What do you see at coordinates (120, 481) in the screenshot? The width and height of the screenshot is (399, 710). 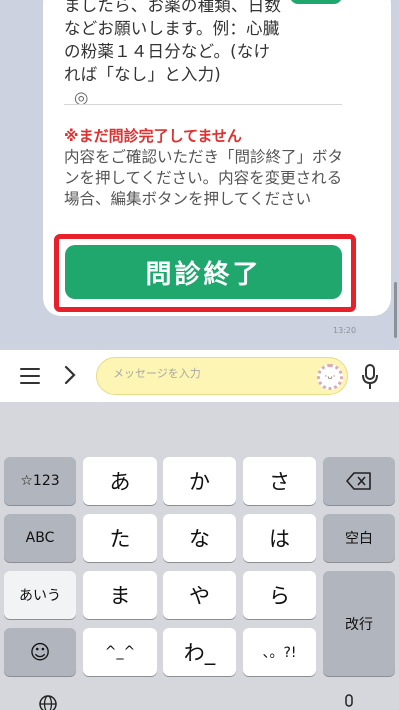 I see `key-a: あ` at bounding box center [120, 481].